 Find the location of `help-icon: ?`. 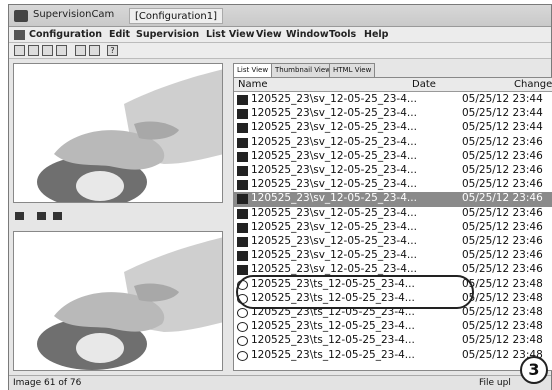

help-icon: ? is located at coordinates (112, 50).